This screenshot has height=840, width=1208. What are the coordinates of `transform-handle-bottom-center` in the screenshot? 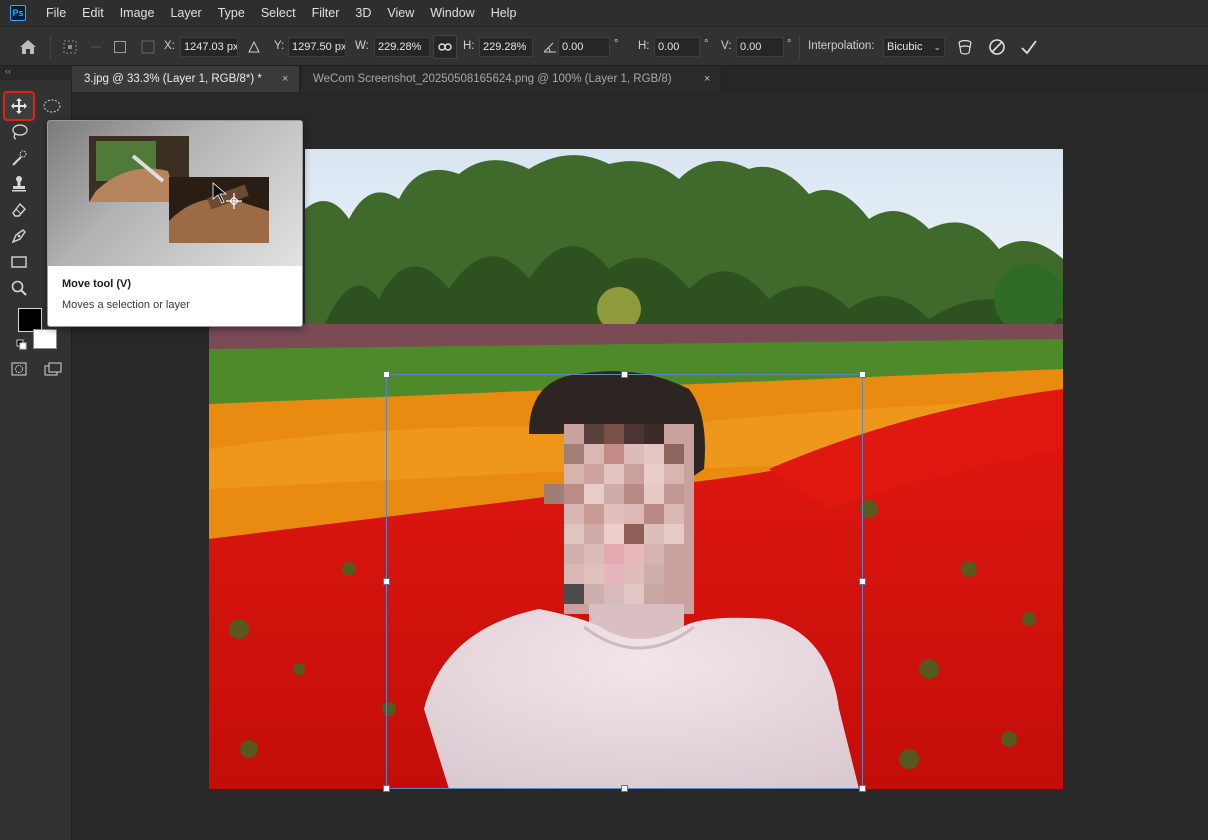 It's located at (624, 788).